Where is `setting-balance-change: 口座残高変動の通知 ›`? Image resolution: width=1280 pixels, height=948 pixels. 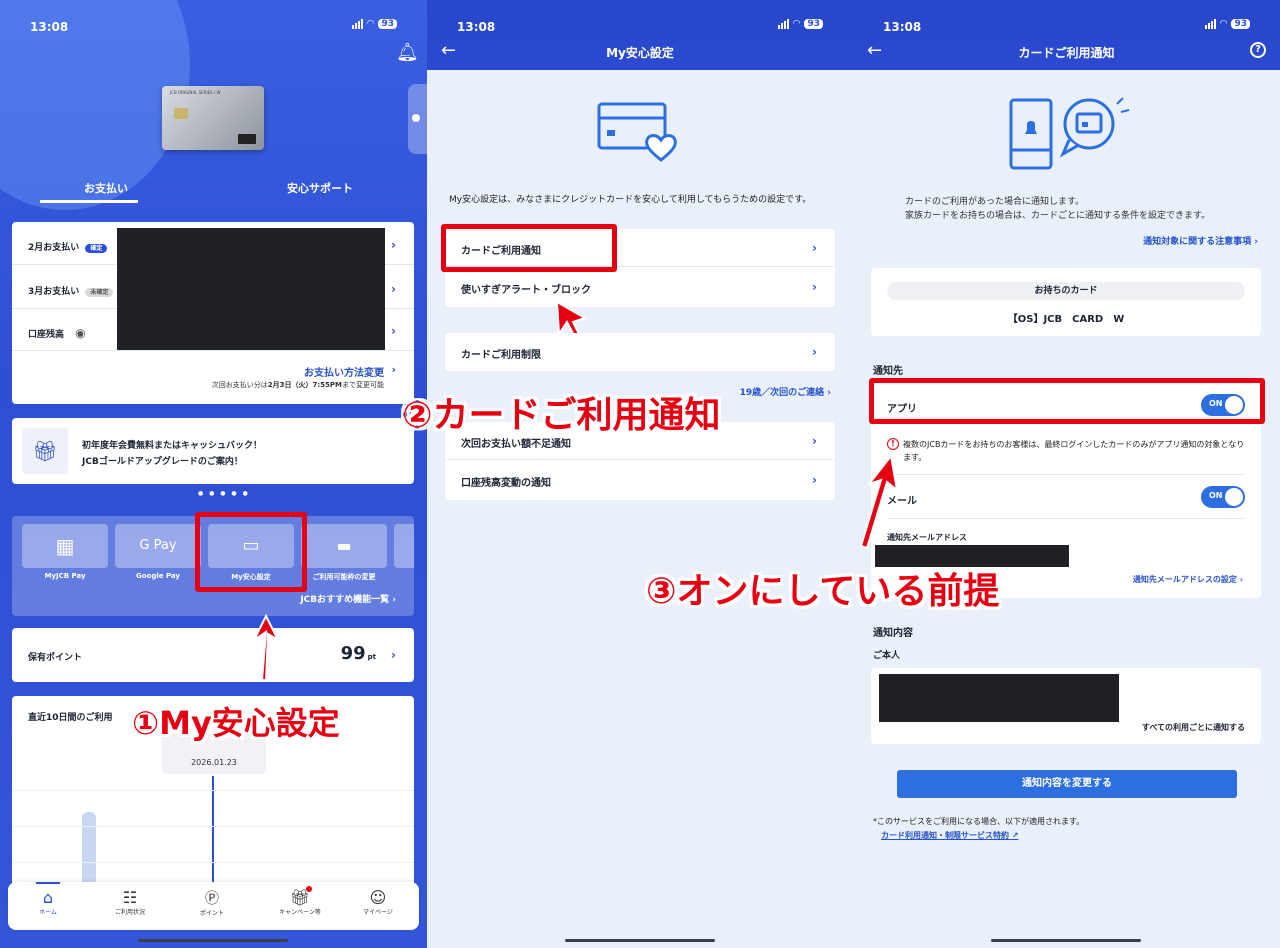
setting-balance-change: 口座残高変動の通知 › is located at coordinates (640, 480).